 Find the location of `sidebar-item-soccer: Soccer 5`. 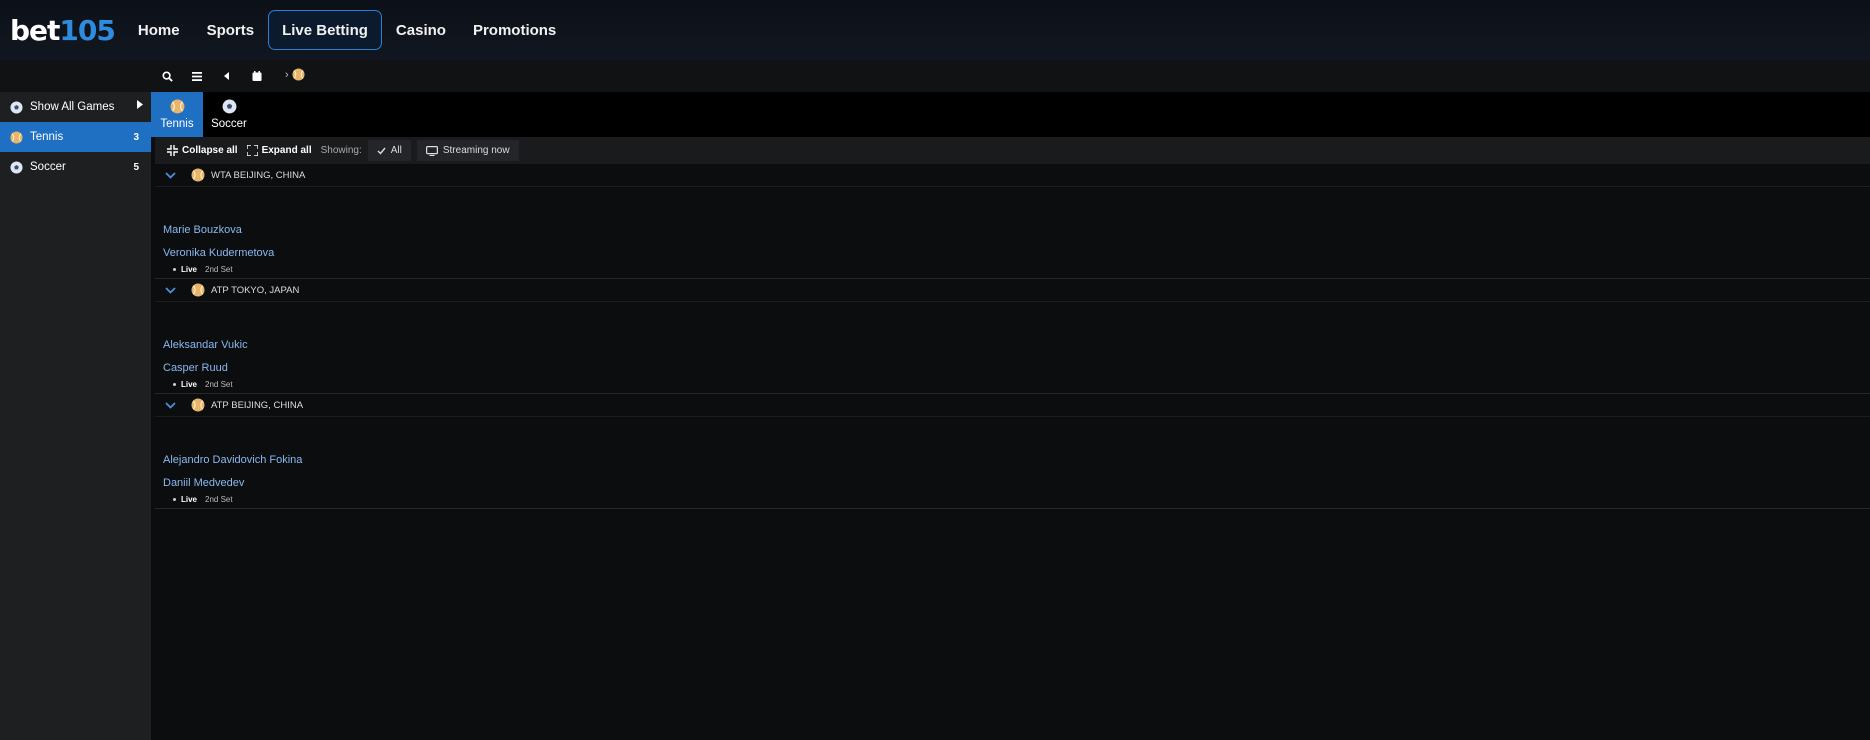

sidebar-item-soccer: Soccer 5 is located at coordinates (75, 167).